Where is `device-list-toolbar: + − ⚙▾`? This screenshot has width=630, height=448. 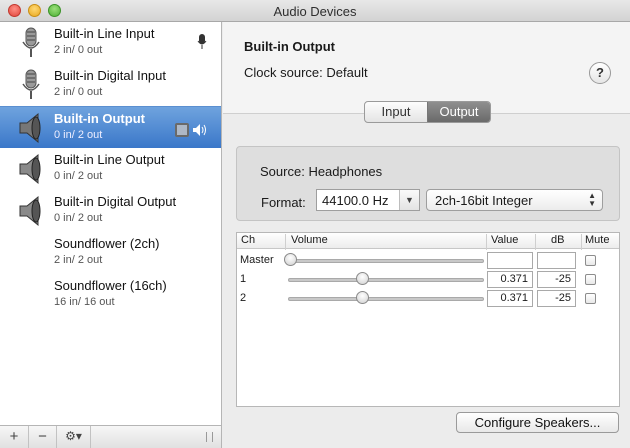
device-list-toolbar: + − ⚙▾ is located at coordinates (111, 436).